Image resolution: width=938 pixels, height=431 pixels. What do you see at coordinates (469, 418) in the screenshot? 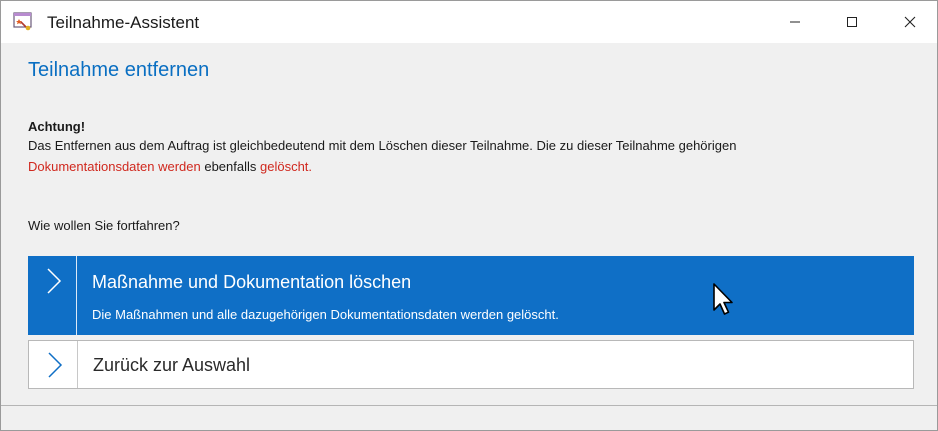
I see `footer-bar` at bounding box center [469, 418].